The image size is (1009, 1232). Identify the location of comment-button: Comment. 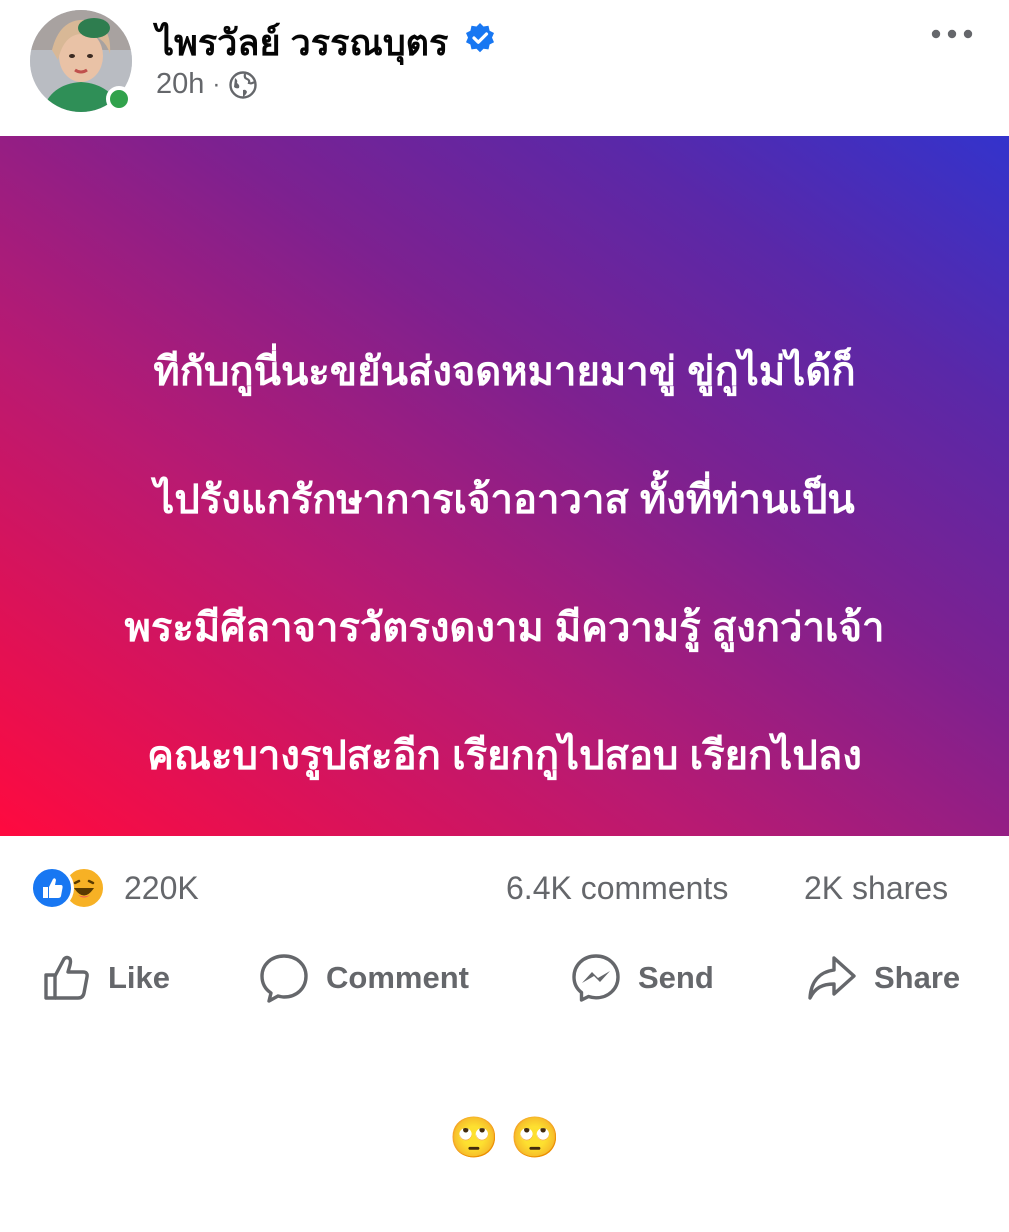
(363, 978).